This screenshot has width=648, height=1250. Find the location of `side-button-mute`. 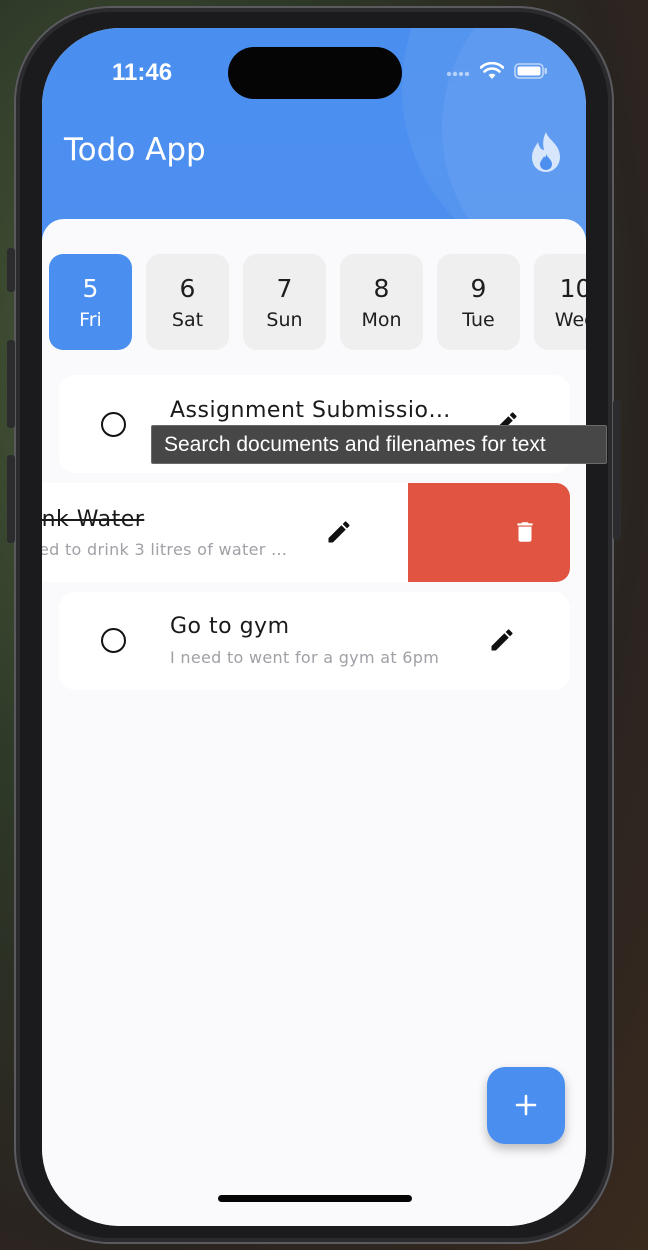

side-button-mute is located at coordinates (11, 270).